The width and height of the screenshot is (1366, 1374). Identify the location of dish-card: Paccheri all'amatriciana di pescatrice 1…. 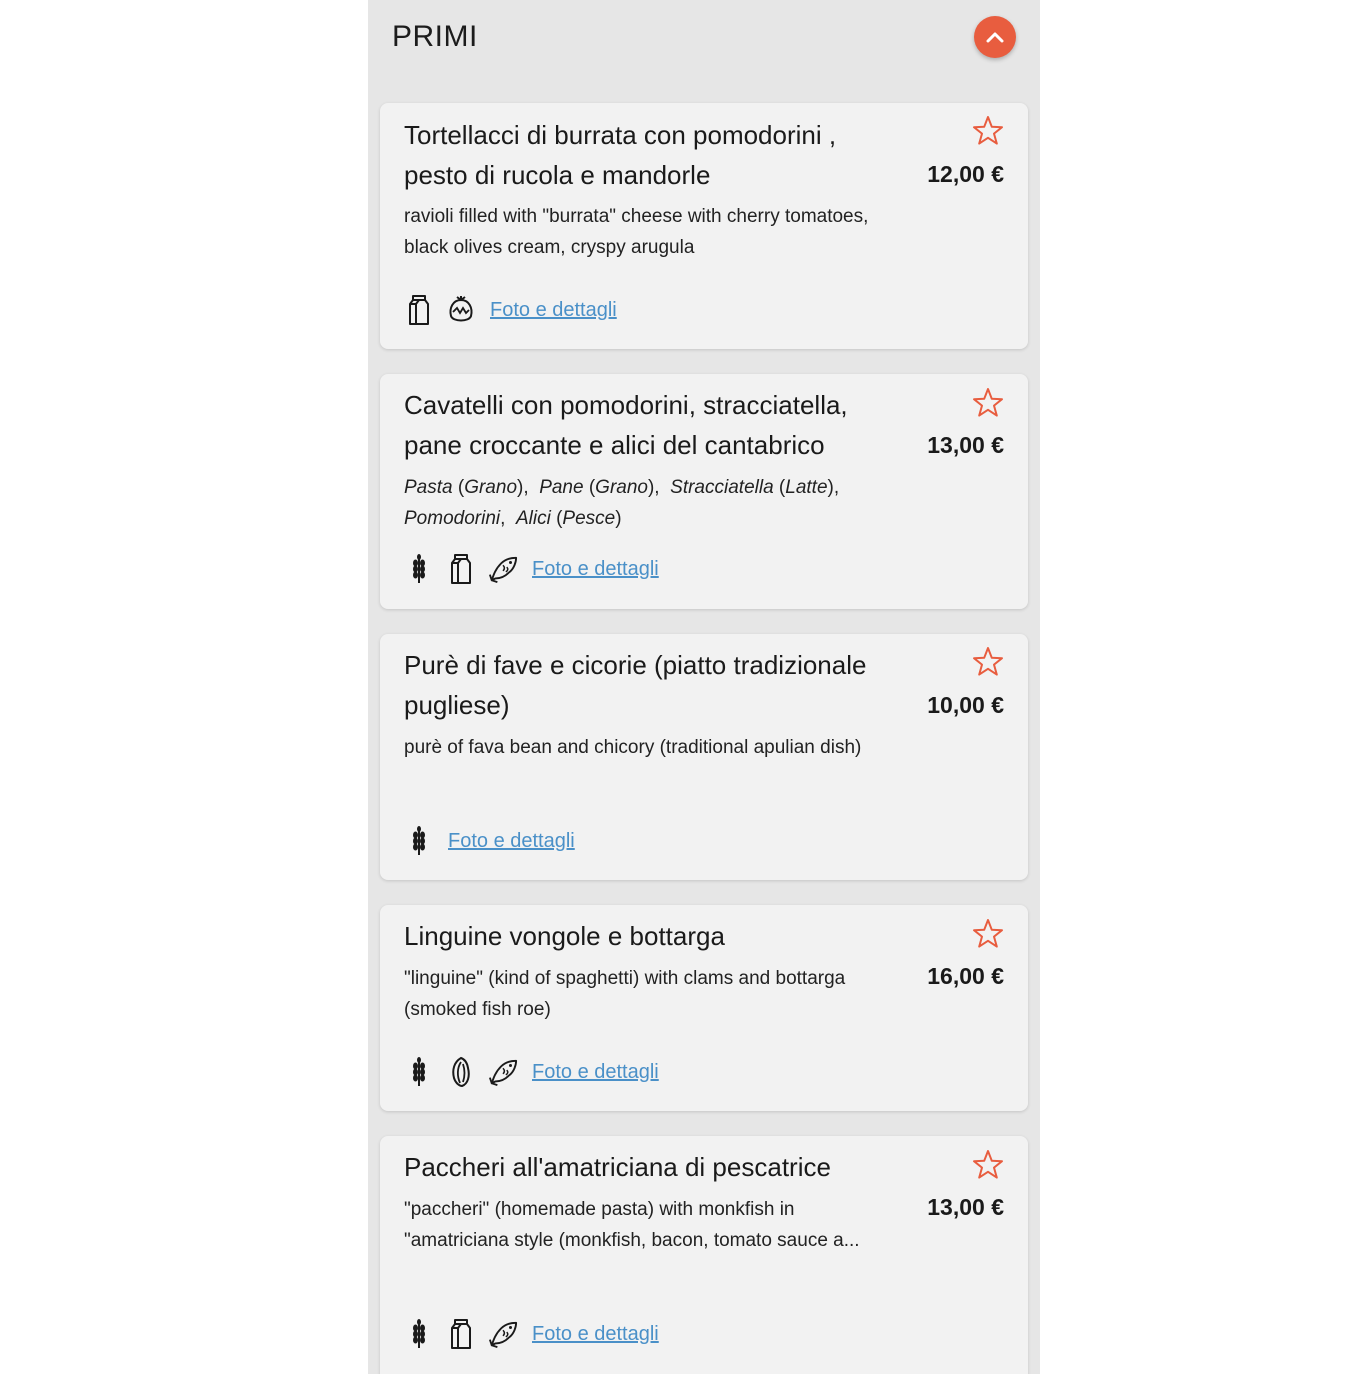
(704, 1255).